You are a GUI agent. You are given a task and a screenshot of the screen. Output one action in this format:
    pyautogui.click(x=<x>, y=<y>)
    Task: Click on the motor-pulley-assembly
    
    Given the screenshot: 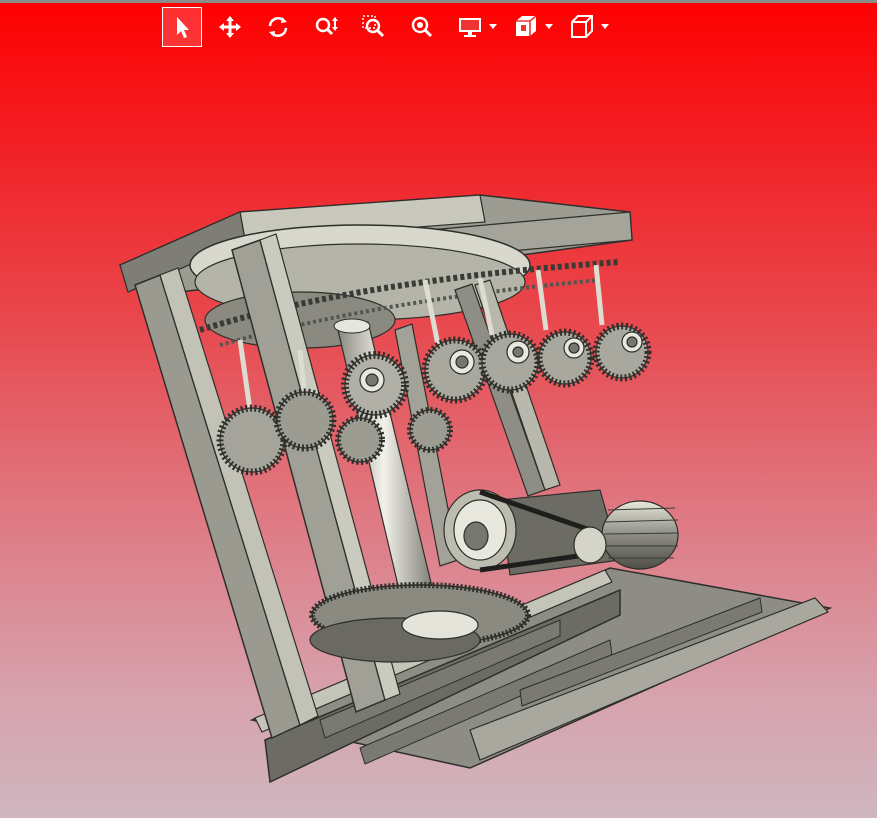 What is the action you would take?
    pyautogui.click(x=561, y=532)
    